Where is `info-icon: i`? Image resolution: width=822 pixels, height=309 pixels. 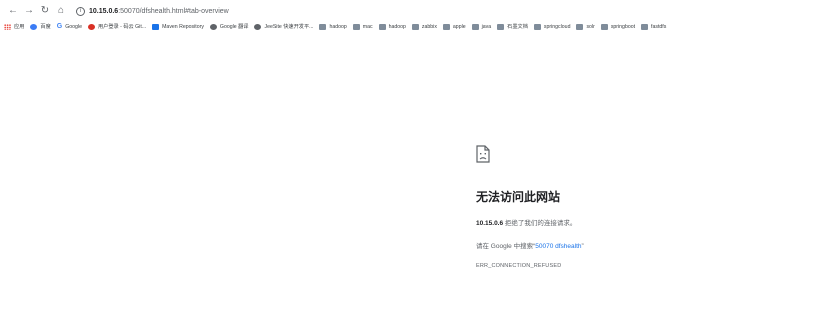
info-icon: i is located at coordinates (80, 11).